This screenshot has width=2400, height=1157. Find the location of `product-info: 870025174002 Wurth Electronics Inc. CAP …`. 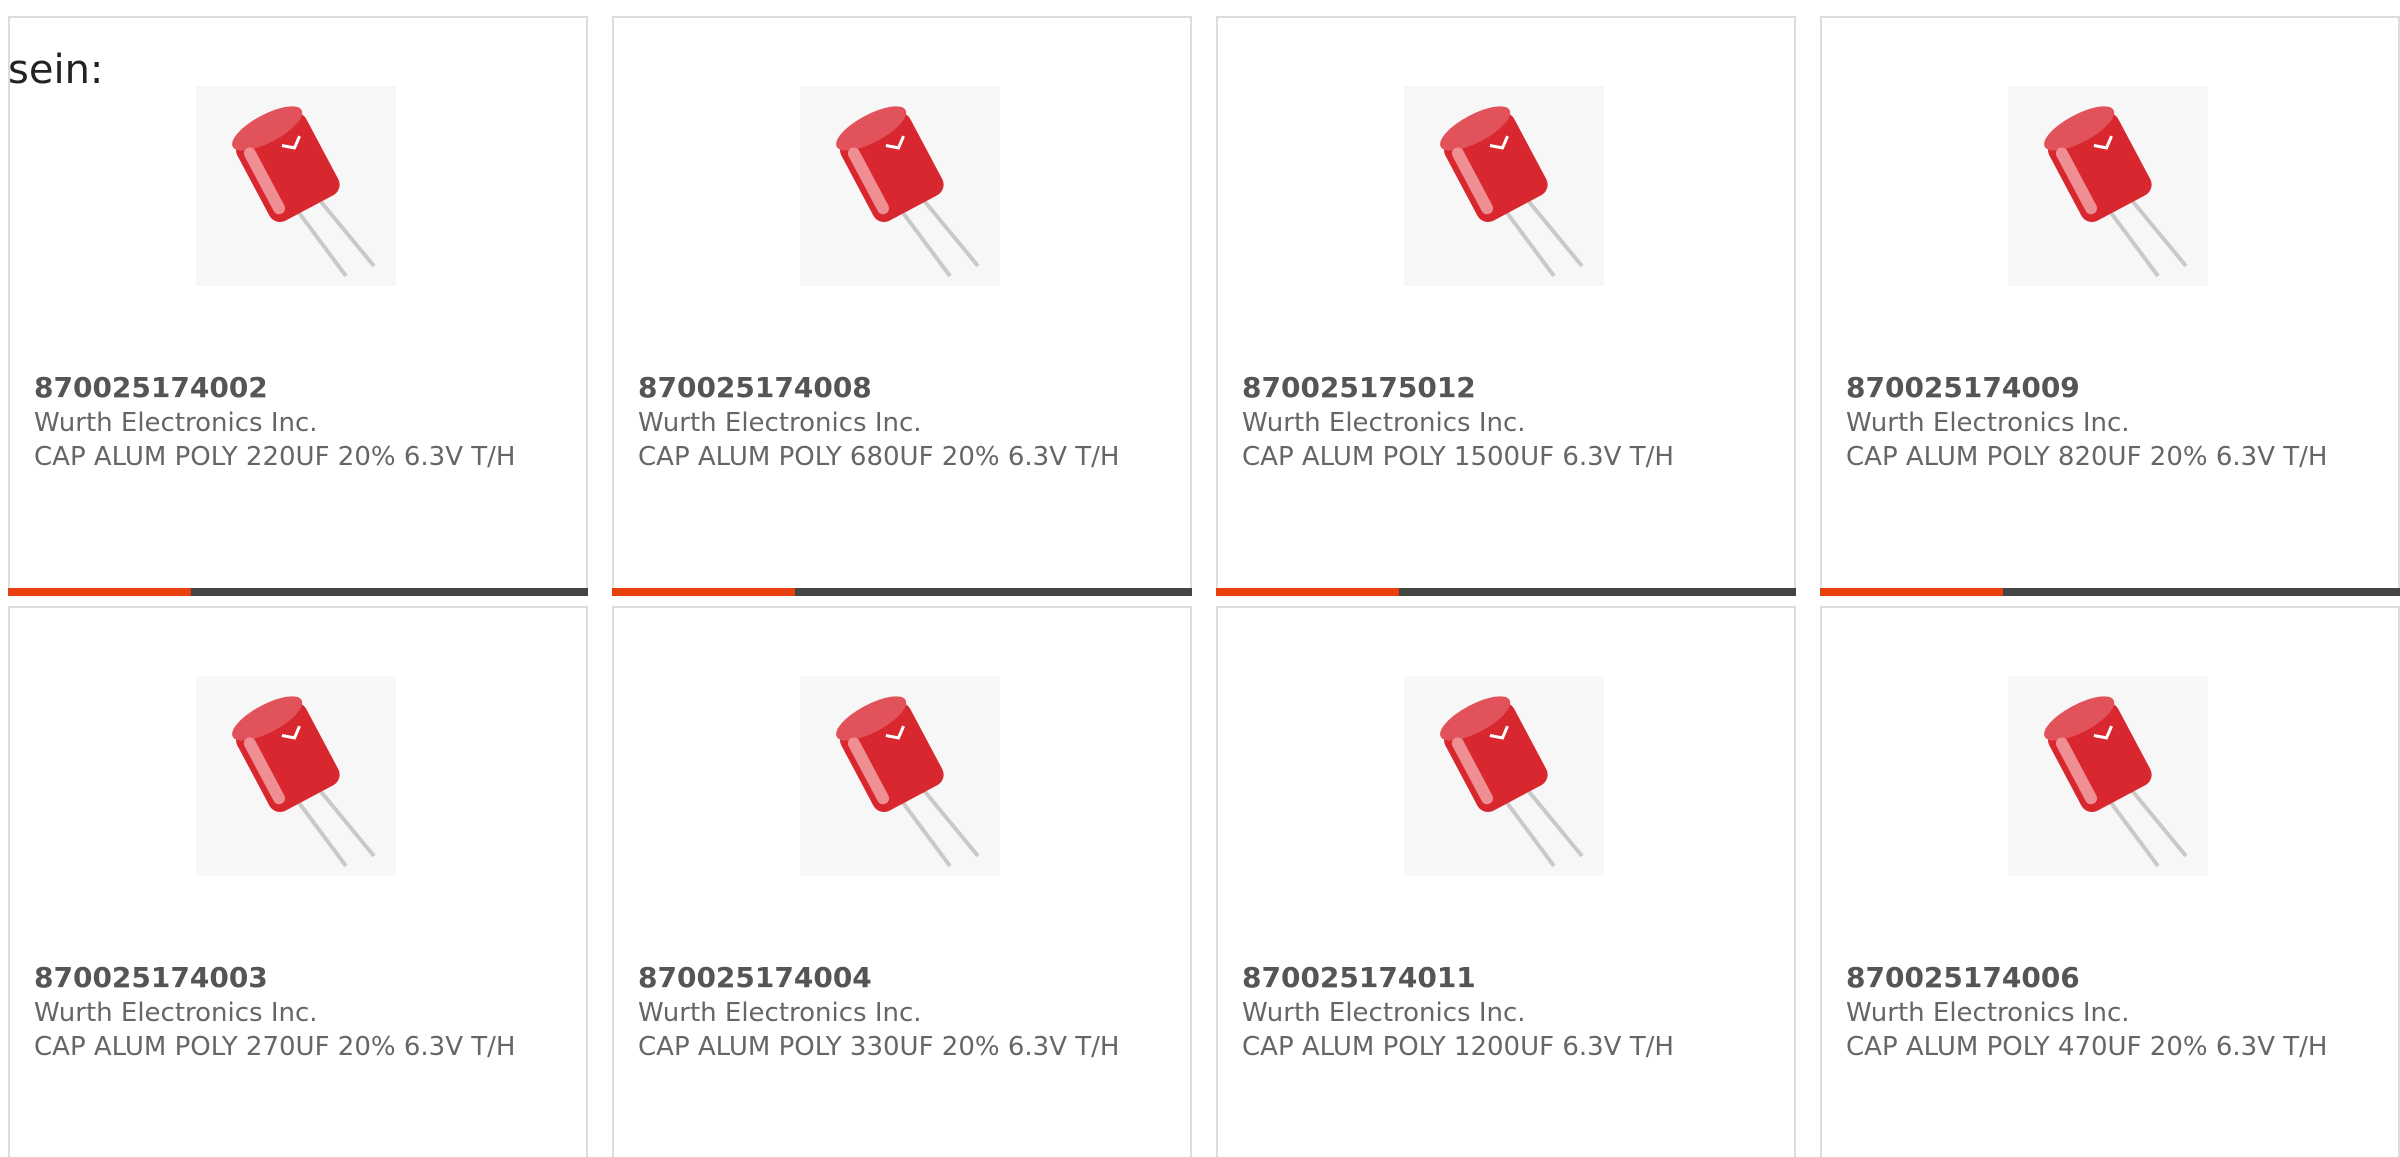

product-info: 870025174002 Wurth Electronics Inc. CAP … is located at coordinates (298, 422).